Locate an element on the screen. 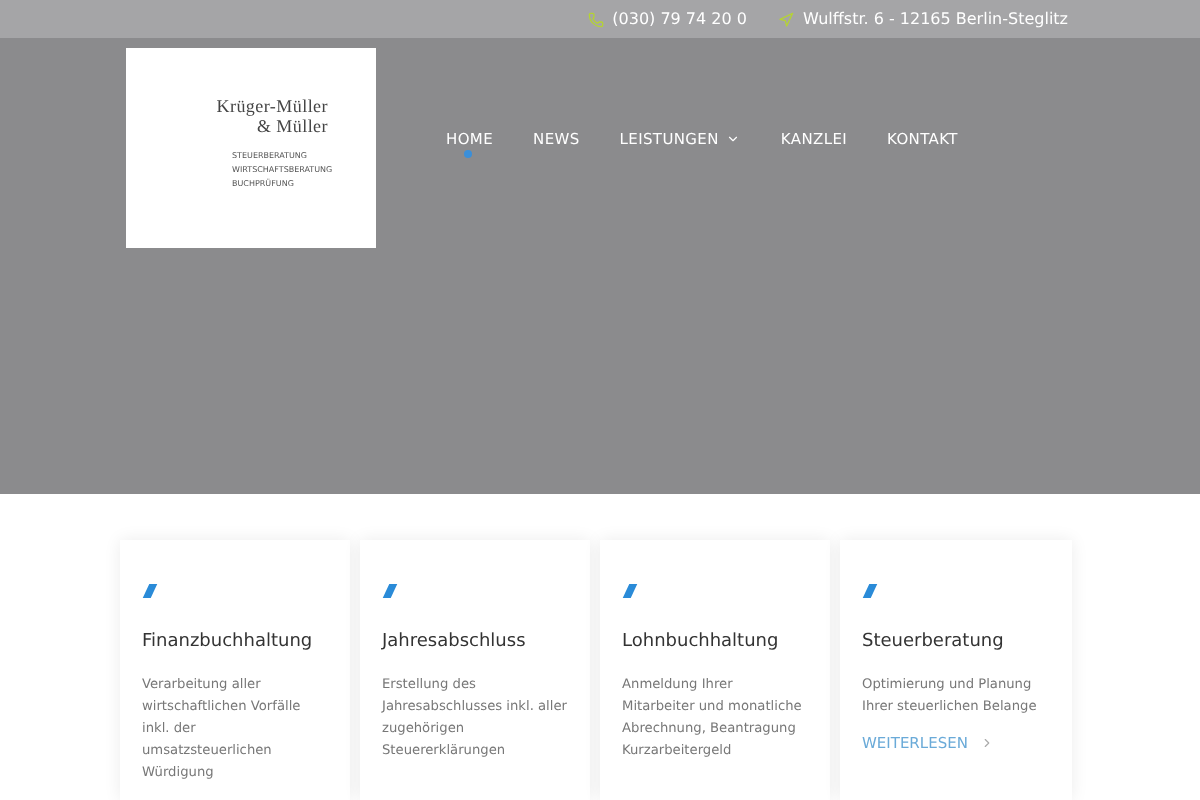 Image resolution: width=1200 pixels, height=800 pixels. chevron-icon is located at coordinates (986, 742).